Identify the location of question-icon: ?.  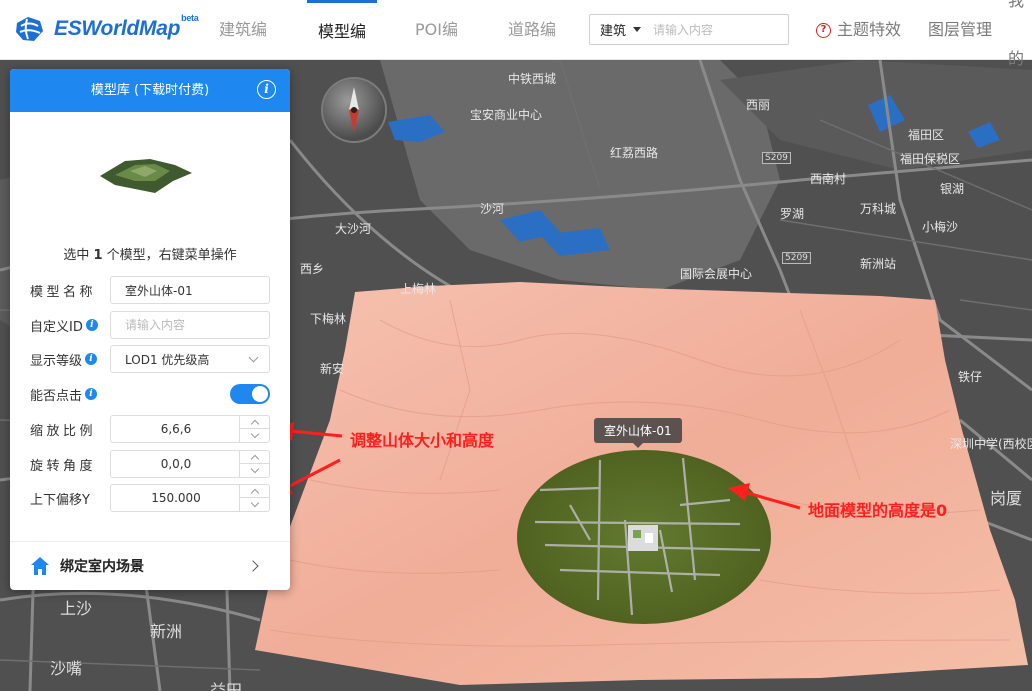
(823, 30).